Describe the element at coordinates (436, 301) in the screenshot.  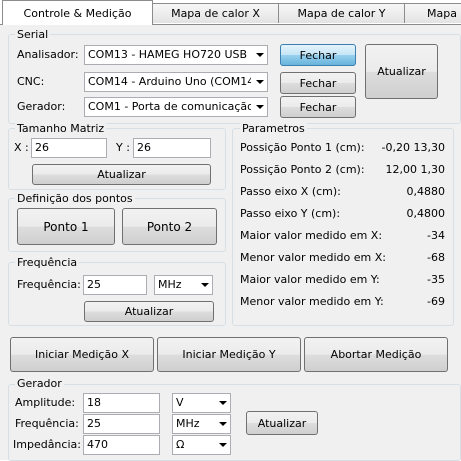
I see `param-value-7: -69` at that location.